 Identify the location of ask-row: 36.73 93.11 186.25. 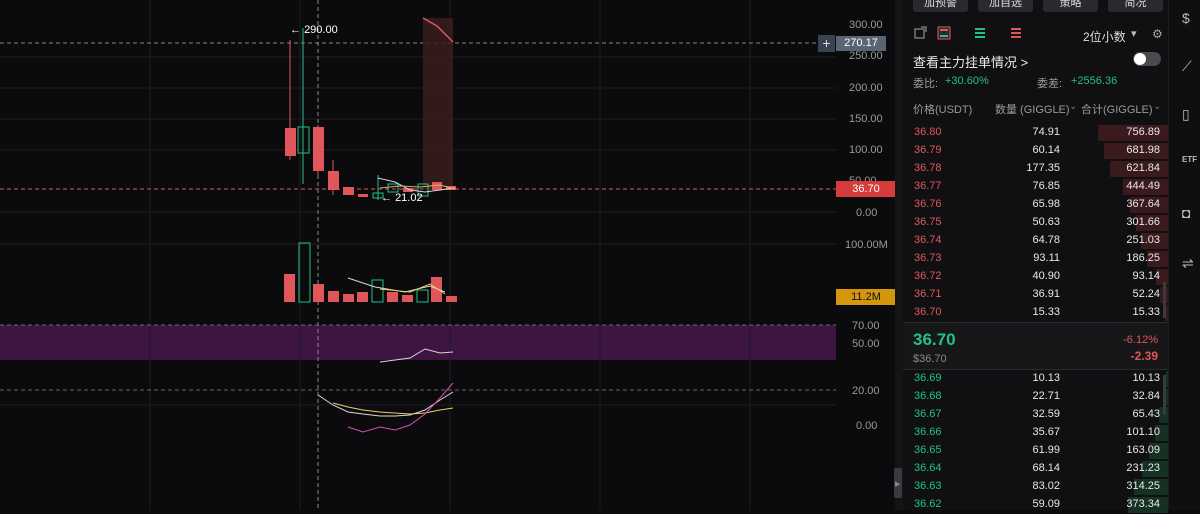
(1035, 259).